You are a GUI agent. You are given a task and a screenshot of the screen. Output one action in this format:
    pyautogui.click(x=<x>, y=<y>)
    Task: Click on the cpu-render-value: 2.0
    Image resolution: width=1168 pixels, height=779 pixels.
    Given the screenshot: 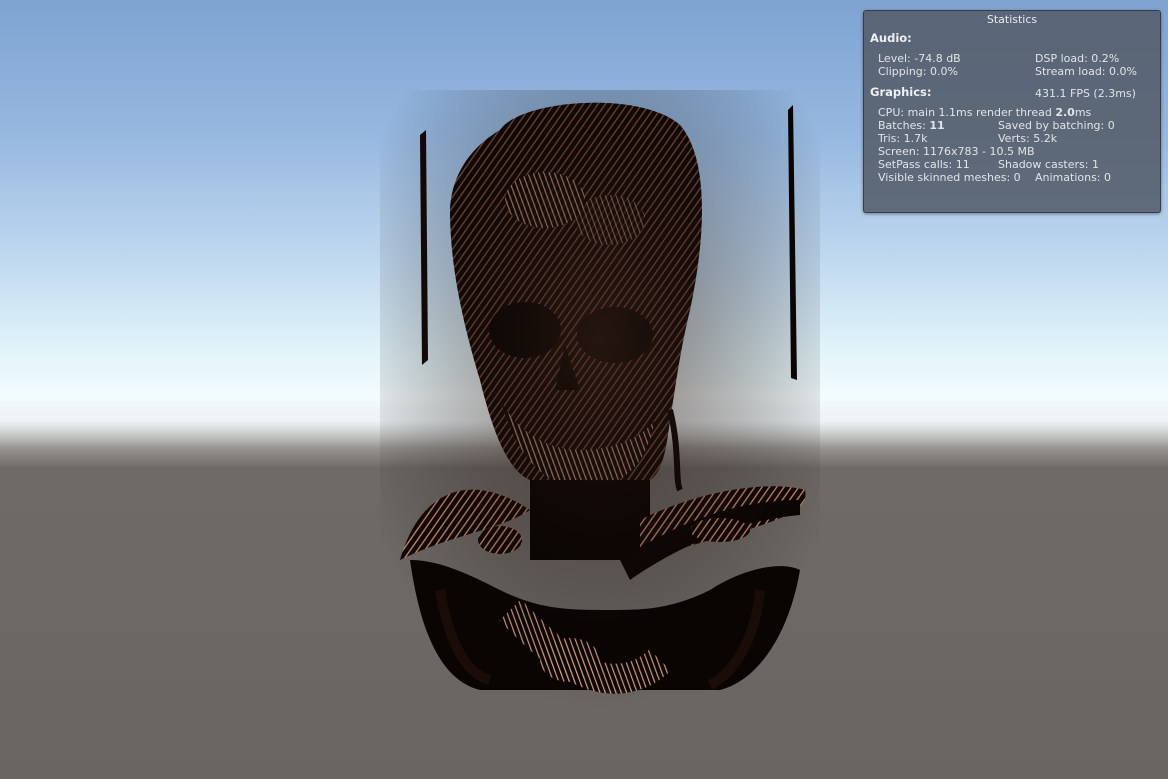 What is the action you would take?
    pyautogui.click(x=1065, y=112)
    